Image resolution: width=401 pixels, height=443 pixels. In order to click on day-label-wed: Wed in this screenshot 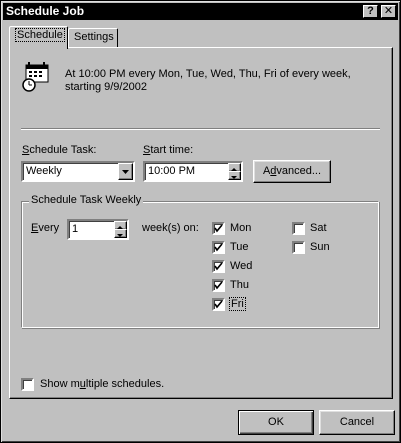, I will do `click(241, 266)`.